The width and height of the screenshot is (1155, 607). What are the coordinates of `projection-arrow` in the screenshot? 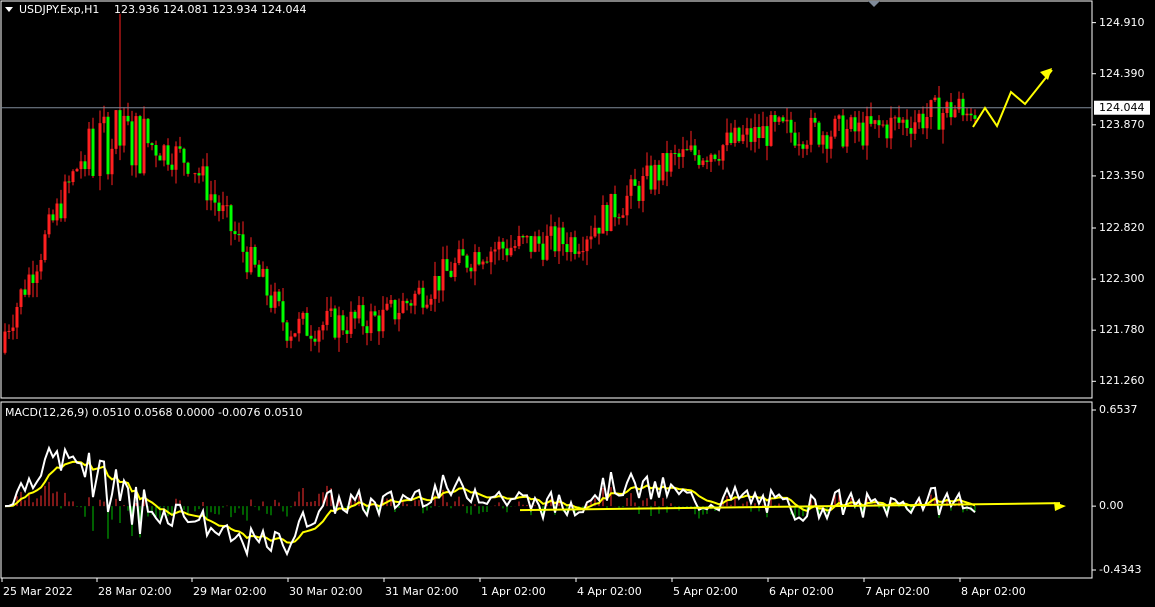 It's located at (1012, 99).